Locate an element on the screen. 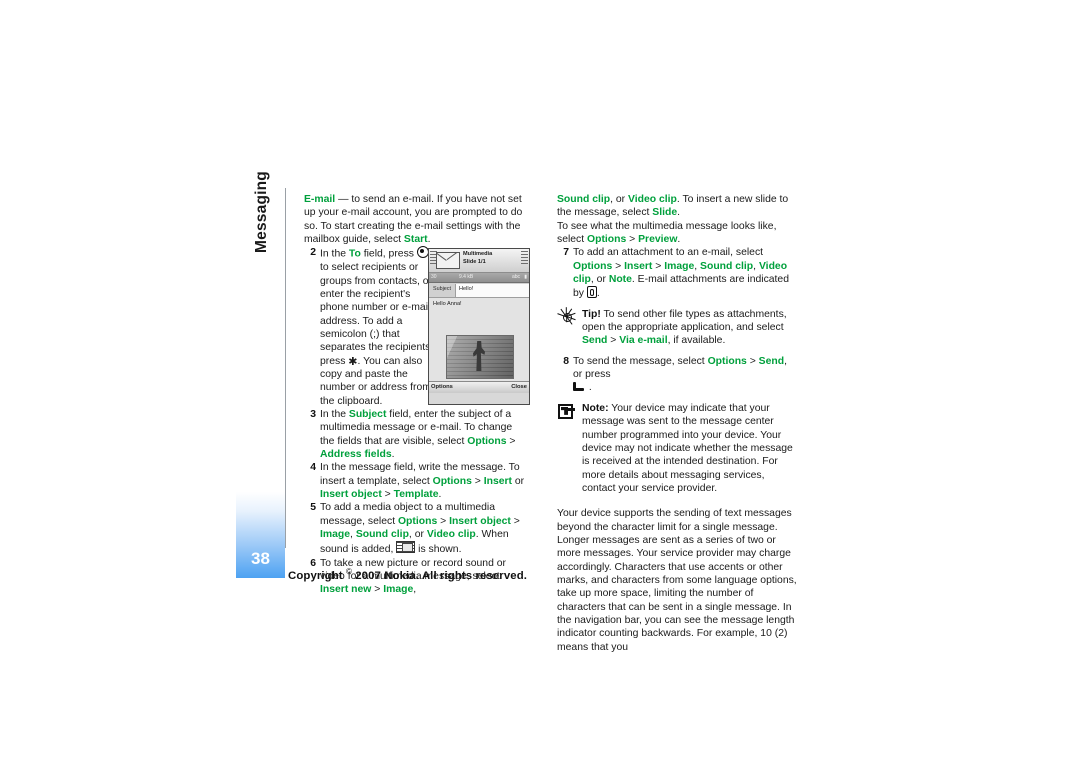 This screenshot has width=1080, height=763. brick-wall-photo is located at coordinates (480, 357).